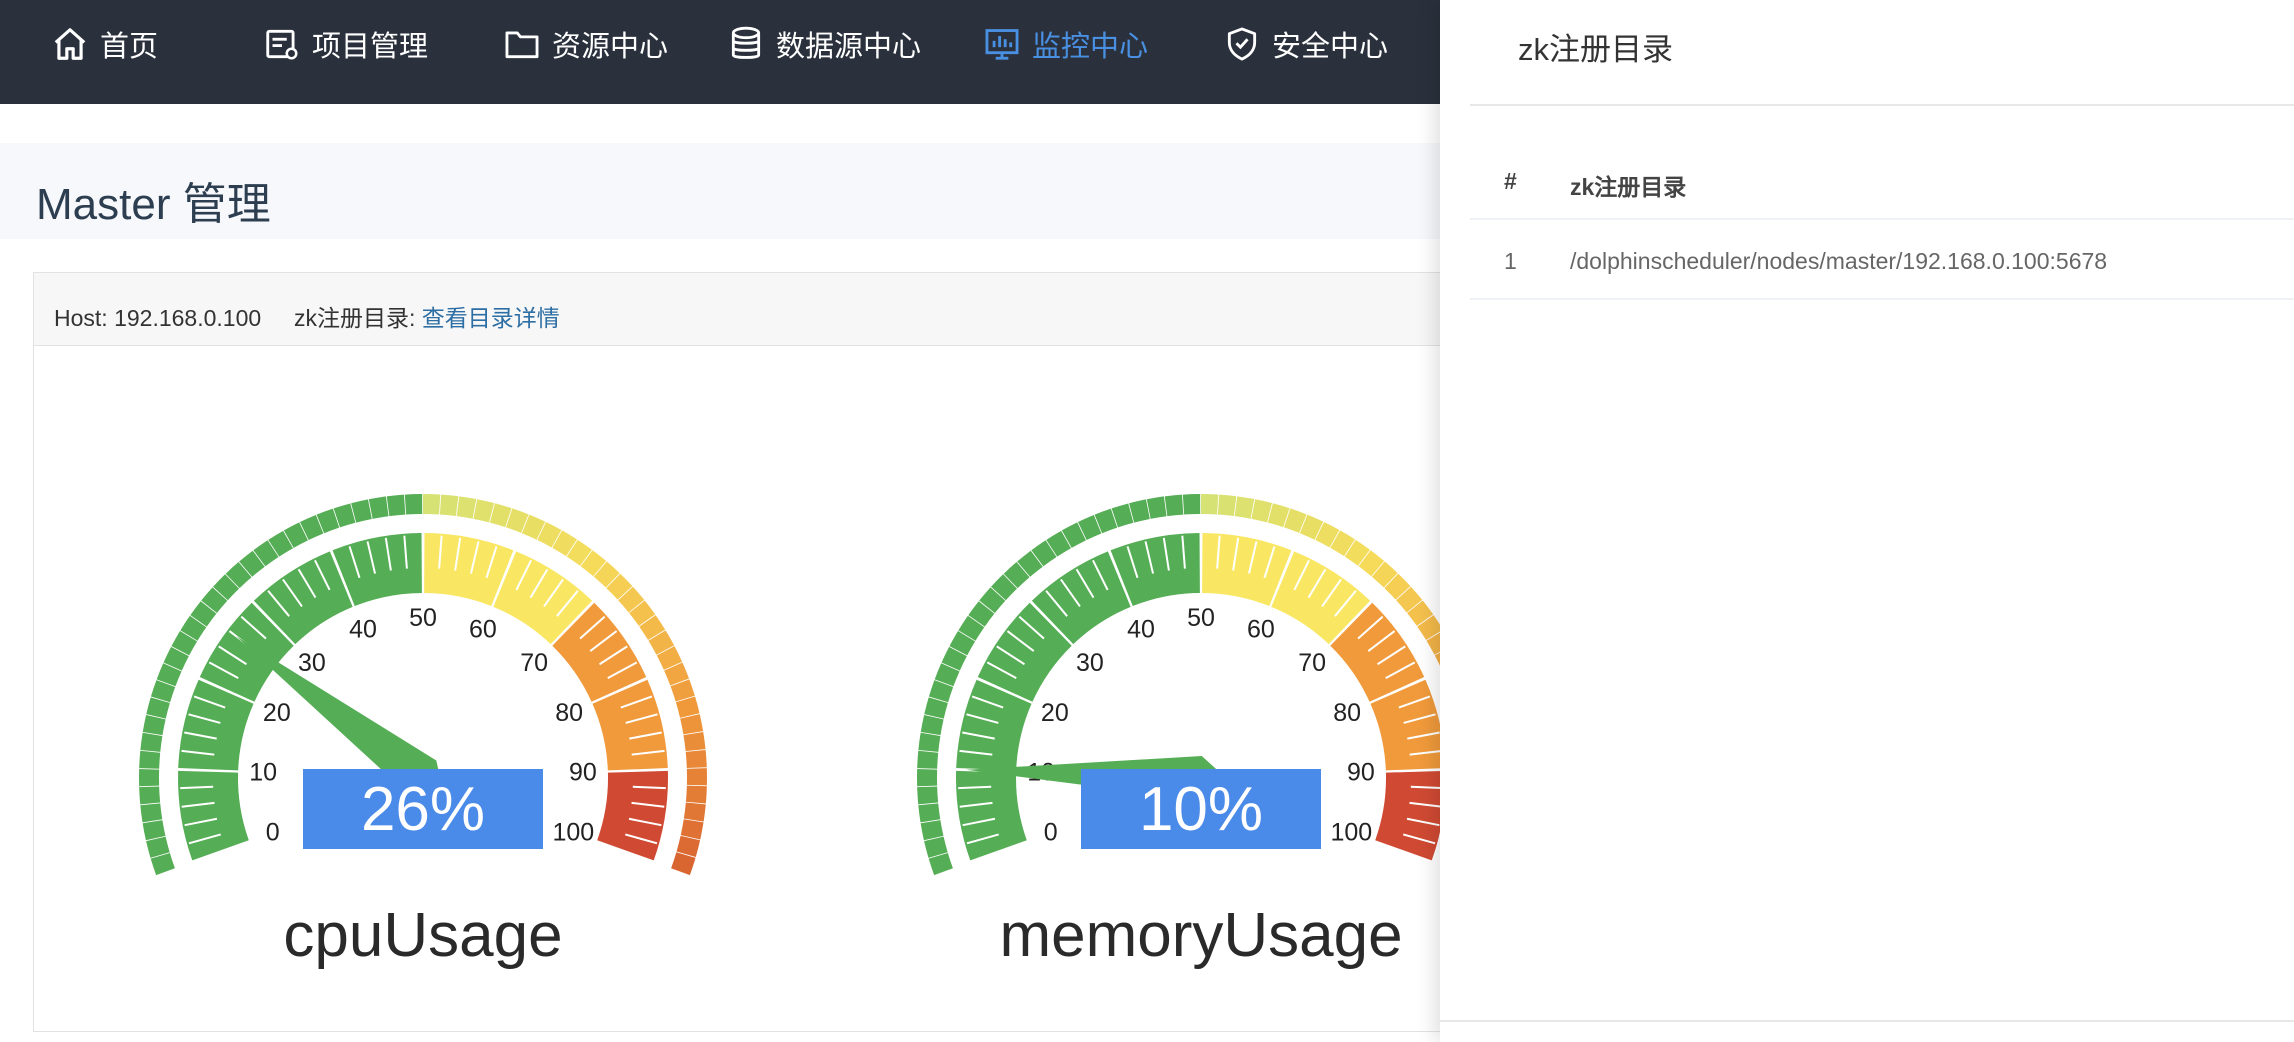 The height and width of the screenshot is (1042, 2294). I want to click on nav-item-datasource: 数据源中心, so click(823, 44).